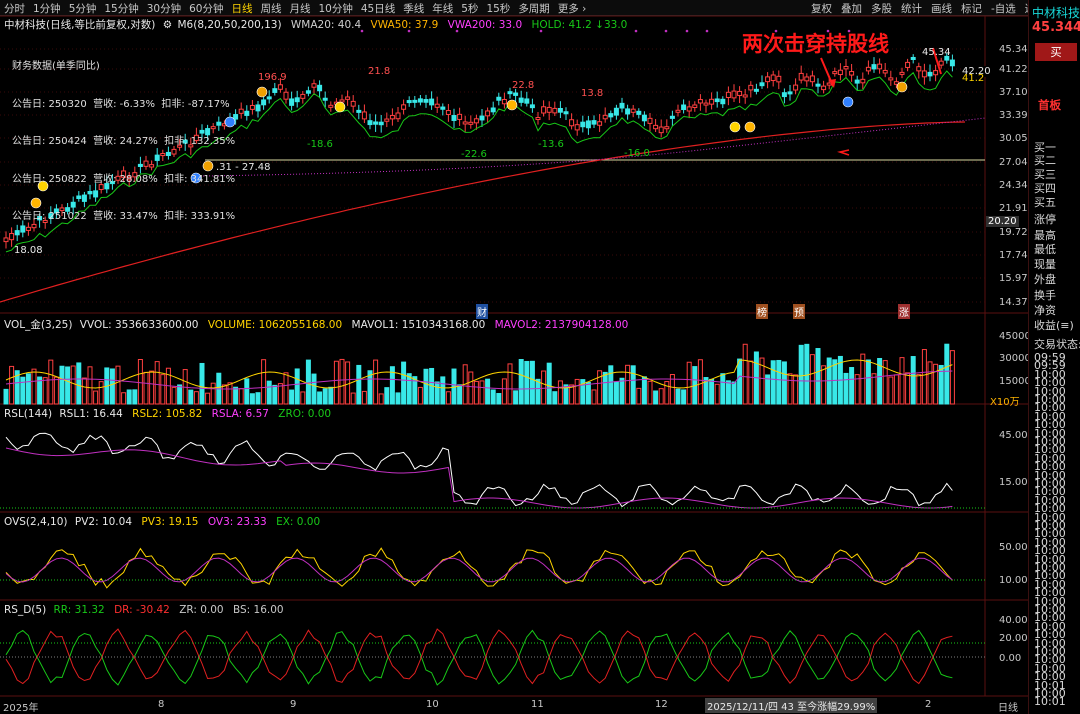 This screenshot has height=714, width=1080. What do you see at coordinates (258, 610) in the screenshot?
I see `bs-value: BS: 16.00` at bounding box center [258, 610].